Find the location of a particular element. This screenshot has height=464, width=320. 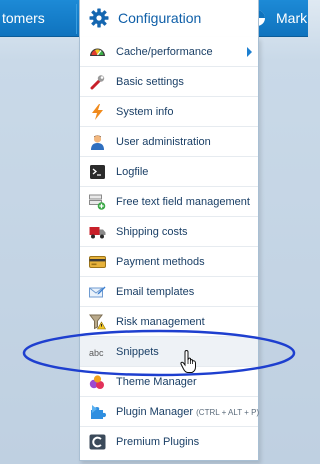

svg-text: abc is located at coordinates (96, 353).